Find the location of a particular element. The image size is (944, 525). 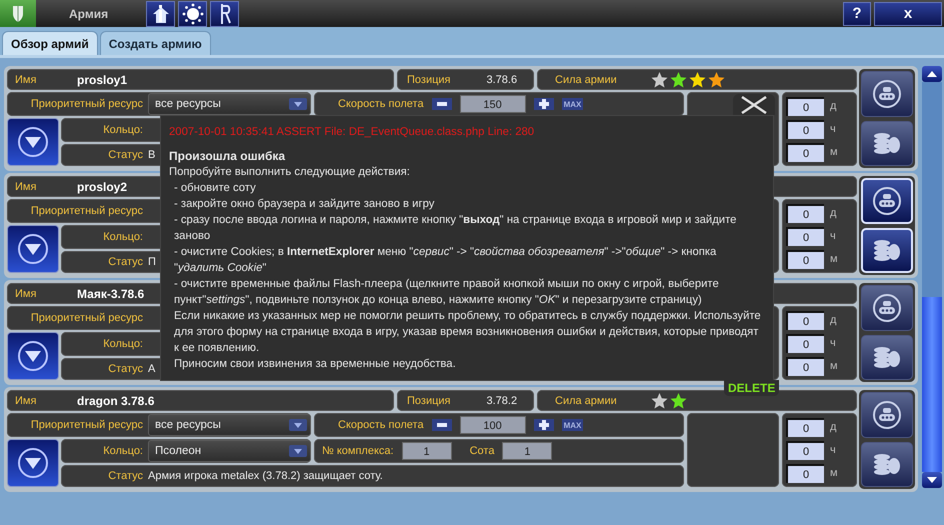

up-arrow-icon is located at coordinates (932, 74).